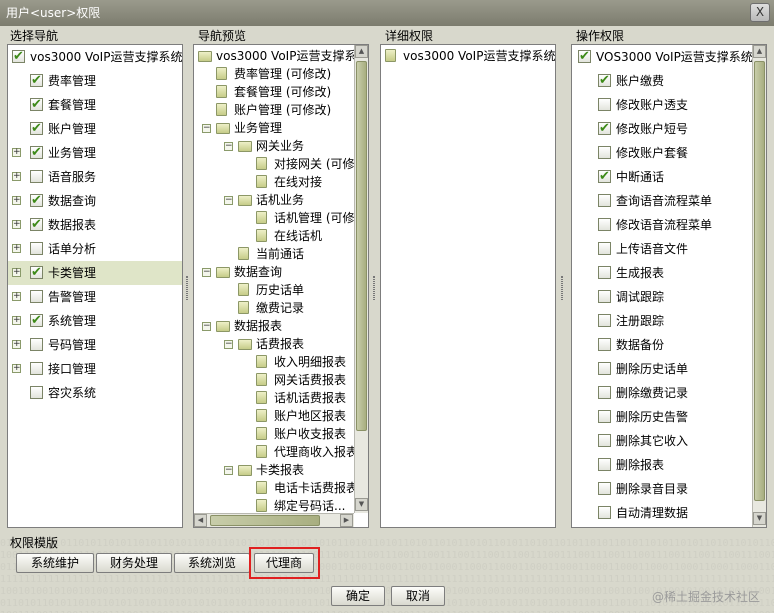  Describe the element at coordinates (760, 12) in the screenshot. I see `close-button: X` at that location.